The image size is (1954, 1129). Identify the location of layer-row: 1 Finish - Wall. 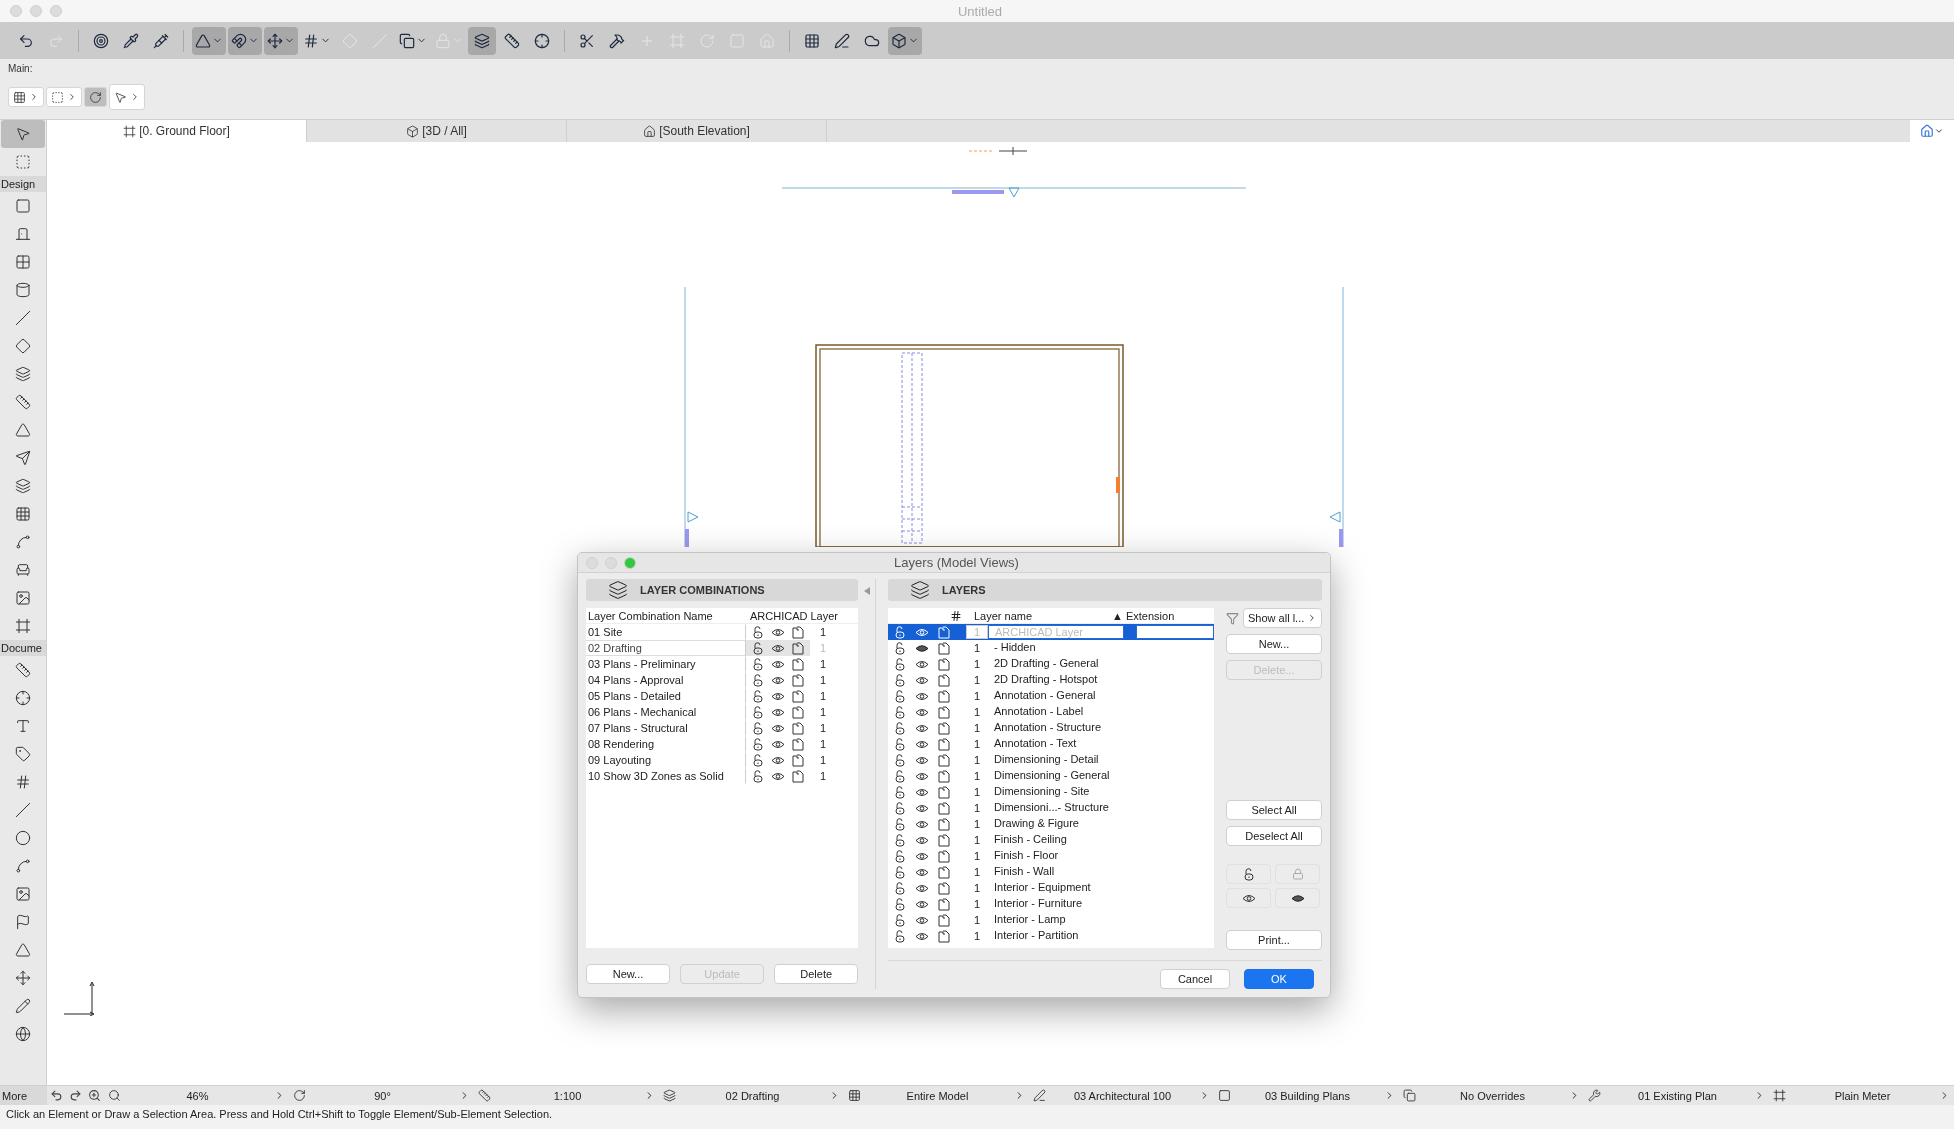
(1051, 872).